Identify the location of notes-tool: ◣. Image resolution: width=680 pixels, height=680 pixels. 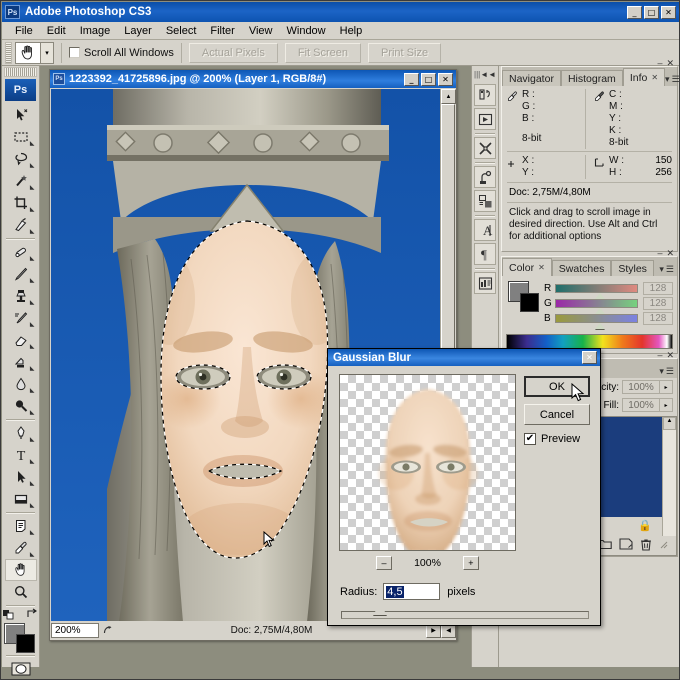
(21, 526).